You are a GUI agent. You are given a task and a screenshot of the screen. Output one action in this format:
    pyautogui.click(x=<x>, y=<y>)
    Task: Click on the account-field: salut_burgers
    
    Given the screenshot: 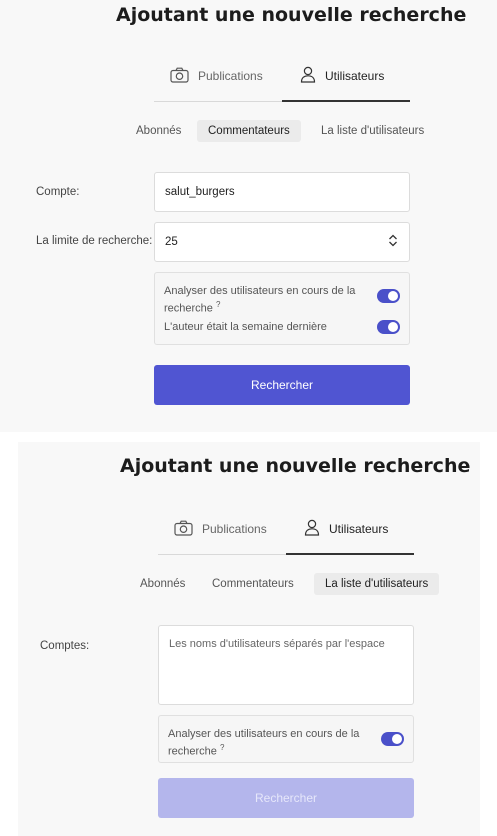 What is the action you would take?
    pyautogui.click(x=282, y=192)
    